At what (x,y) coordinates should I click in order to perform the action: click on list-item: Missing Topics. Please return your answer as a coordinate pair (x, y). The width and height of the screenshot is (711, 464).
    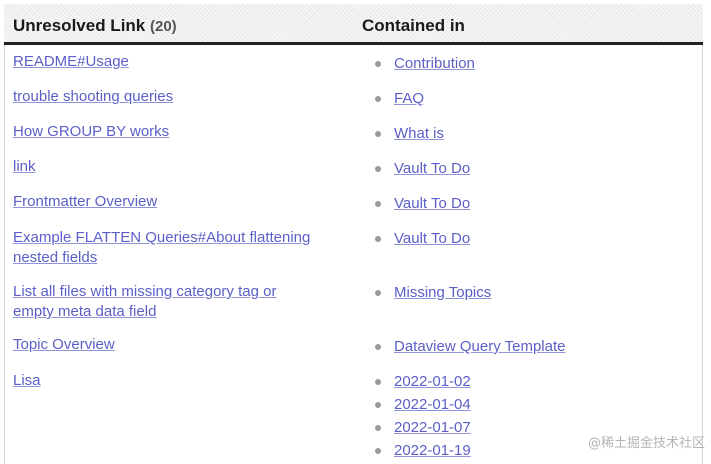
    Looking at the image, I should click on (431, 294).